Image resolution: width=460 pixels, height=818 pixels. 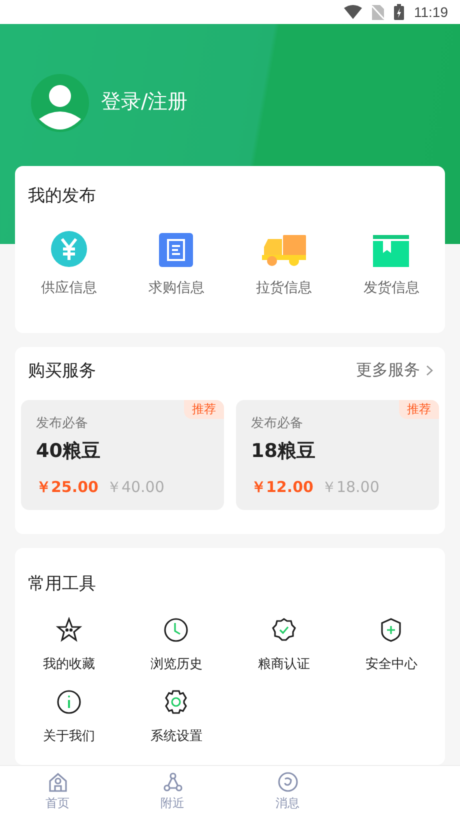 What do you see at coordinates (391, 664) in the screenshot?
I see `tool-label: 安全中心` at bounding box center [391, 664].